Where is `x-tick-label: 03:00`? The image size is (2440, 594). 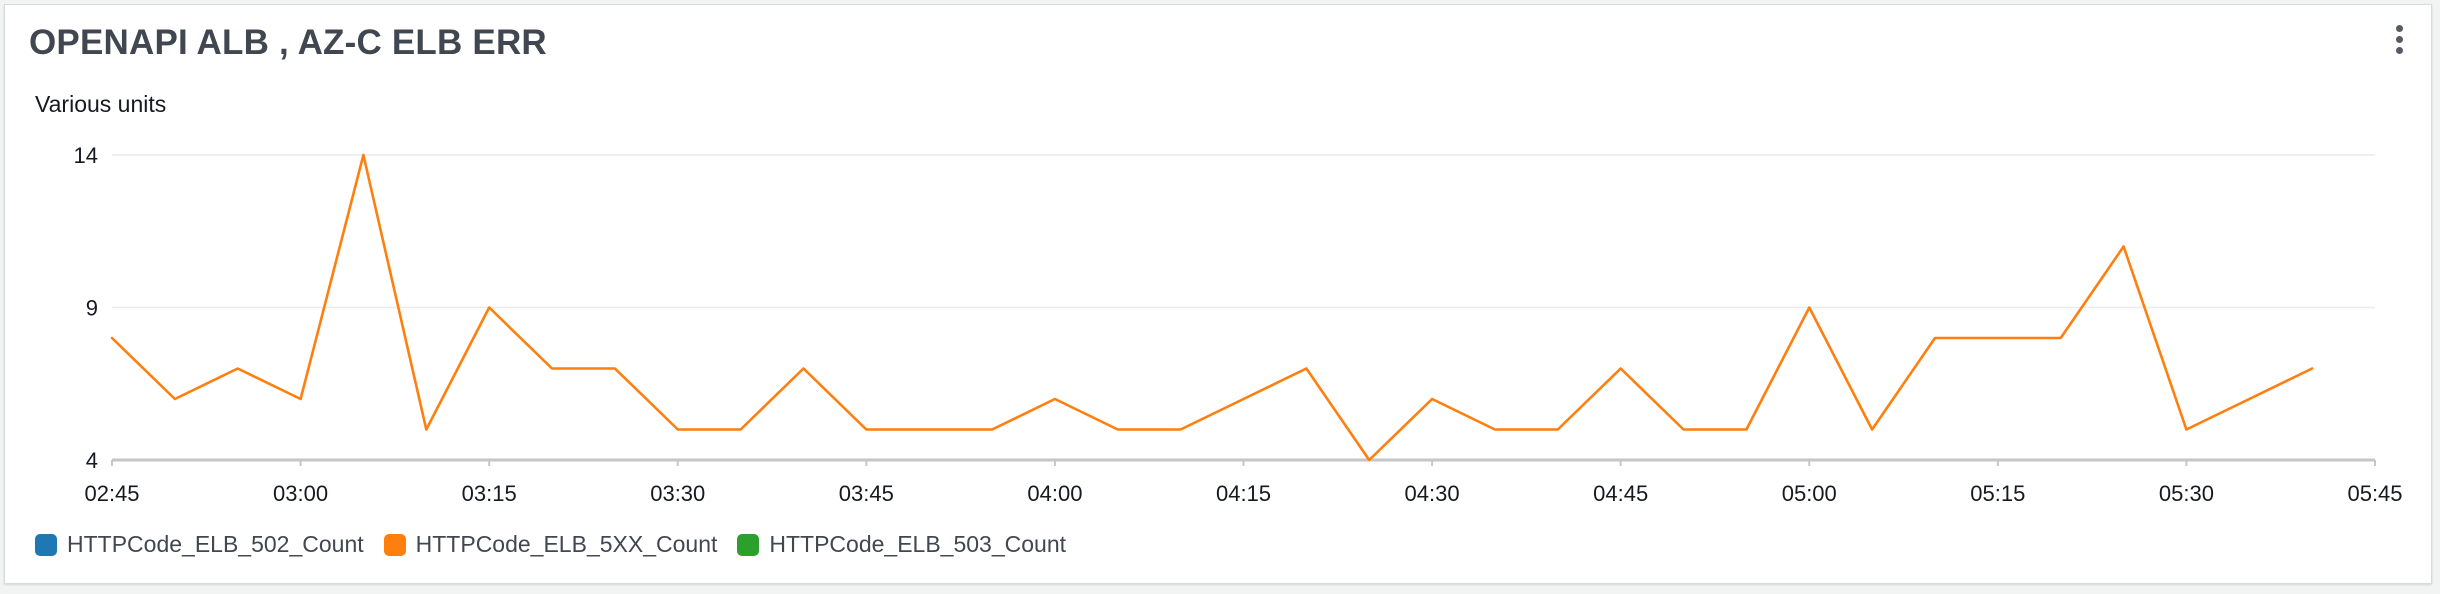 x-tick-label: 03:00 is located at coordinates (300, 493).